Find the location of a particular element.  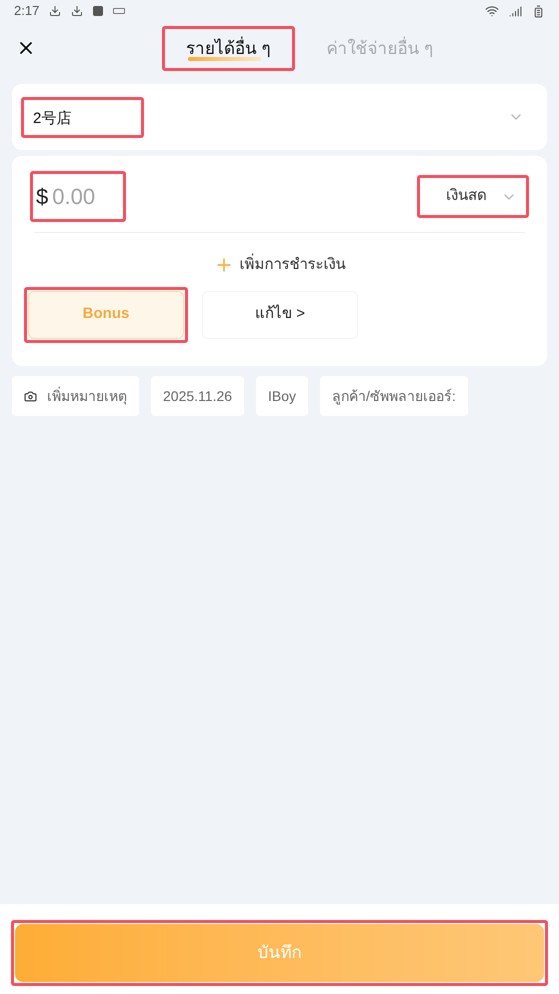

signal-icon is located at coordinates (515, 11).